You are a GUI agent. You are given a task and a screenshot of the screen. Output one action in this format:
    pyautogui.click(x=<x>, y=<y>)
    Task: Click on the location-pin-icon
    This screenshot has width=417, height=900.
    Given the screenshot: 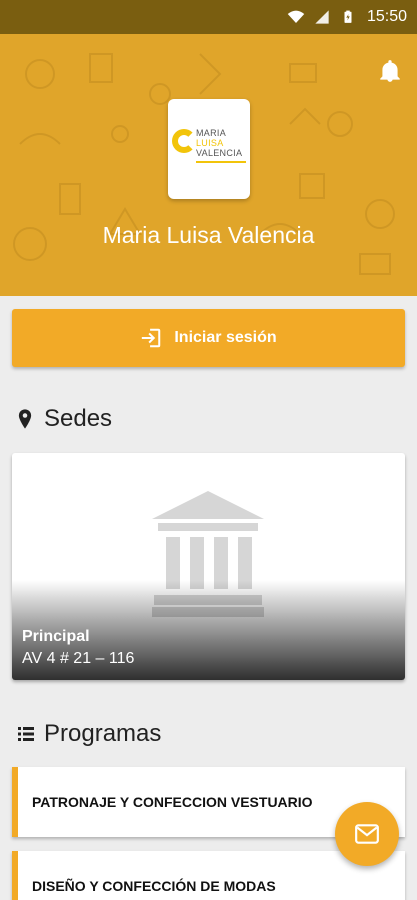 What is the action you would take?
    pyautogui.click(x=26, y=419)
    